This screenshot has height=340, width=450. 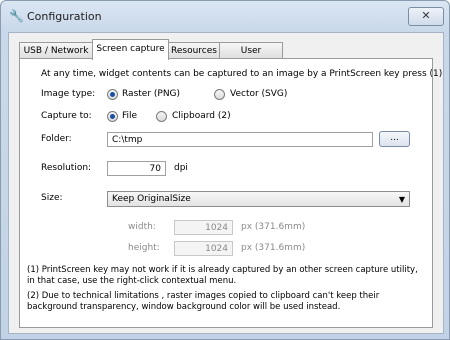 What do you see at coordinates (136, 168) in the screenshot?
I see `resolution-input: 70` at bounding box center [136, 168].